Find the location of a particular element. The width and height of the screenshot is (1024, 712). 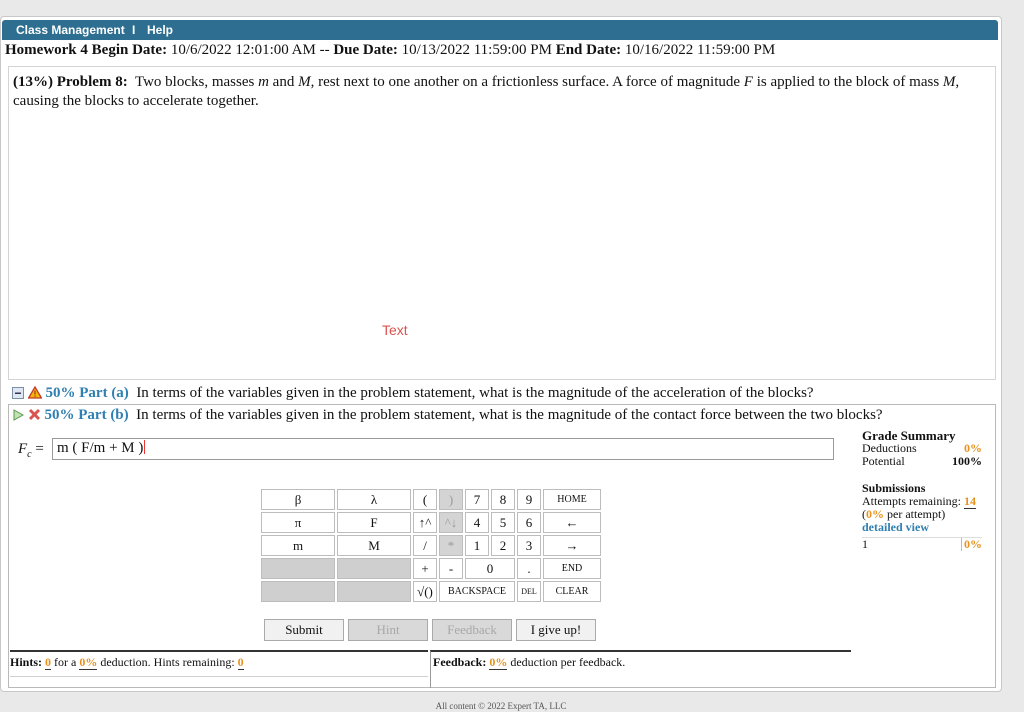

key-exponent-down: ^↓ is located at coordinates (451, 522).